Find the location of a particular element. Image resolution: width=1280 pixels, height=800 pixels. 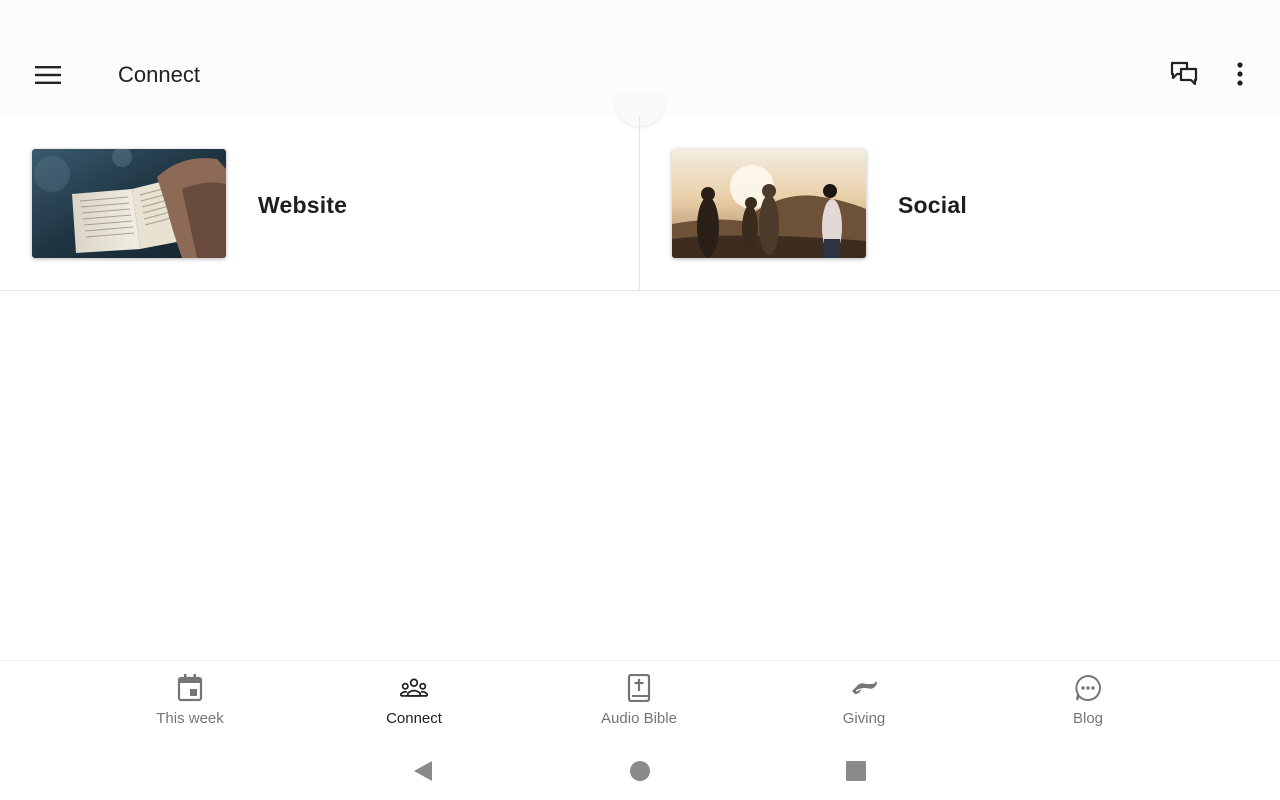

nav-label-giving: Giving is located at coordinates (864, 718).